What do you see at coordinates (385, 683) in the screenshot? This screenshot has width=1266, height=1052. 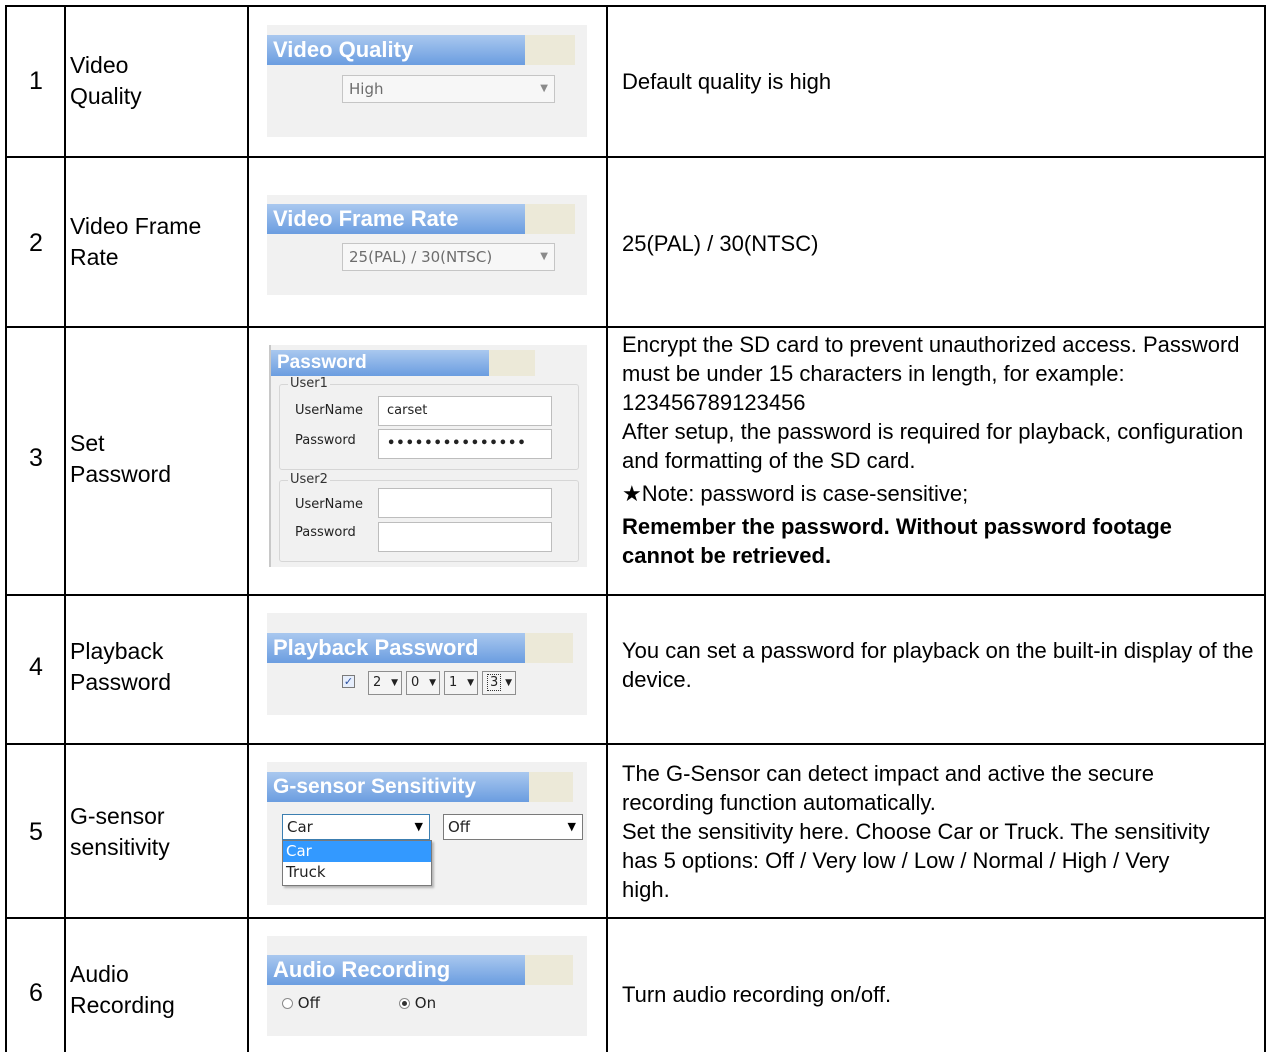 I see `digit-select-1: 2 ▼` at bounding box center [385, 683].